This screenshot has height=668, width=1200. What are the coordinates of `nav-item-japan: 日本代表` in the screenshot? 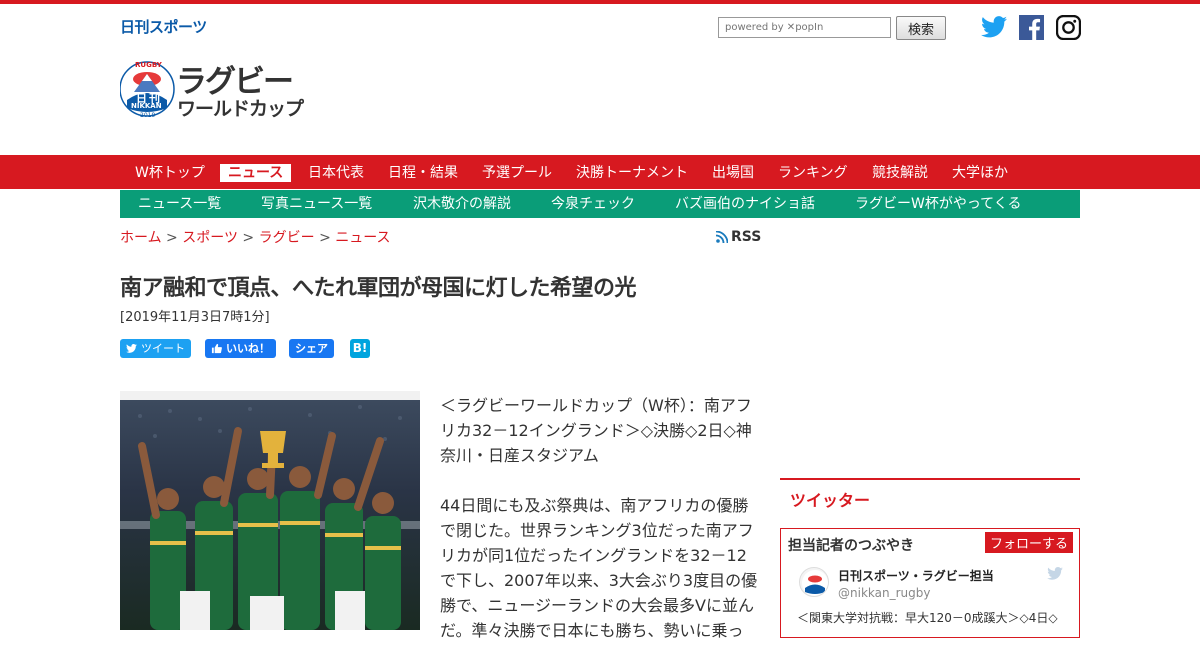 It's located at (336, 173).